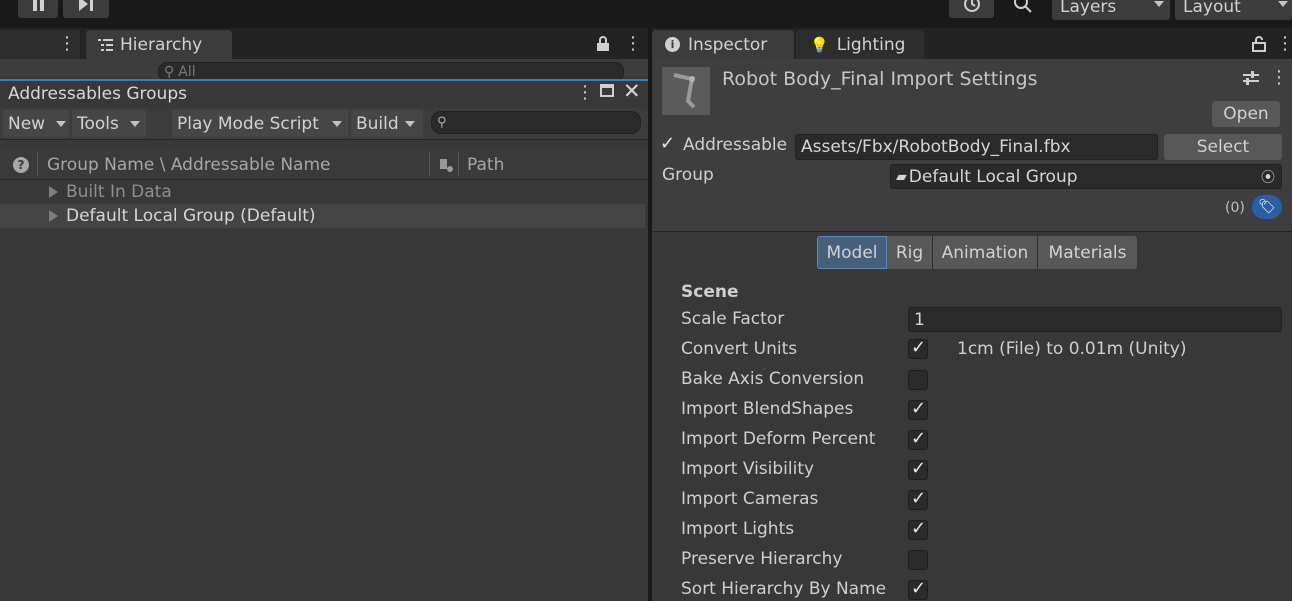 The height and width of the screenshot is (601, 1292). Describe the element at coordinates (762, 559) in the screenshot. I see `setting-label: Preserve Hierarchy` at that location.